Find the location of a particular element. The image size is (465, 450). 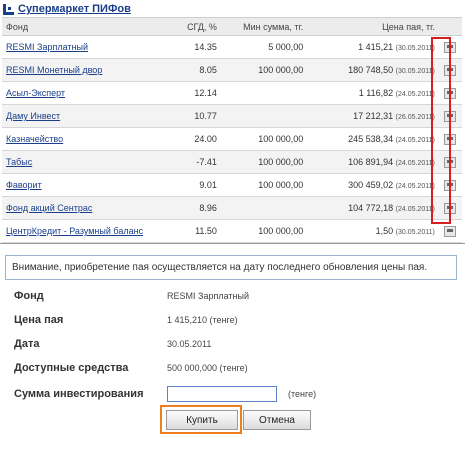

price-value: 1 415,21 is located at coordinates (376, 47).